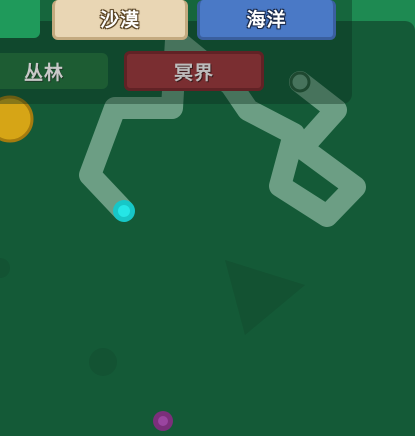  What do you see at coordinates (266, 20) in the screenshot?
I see `biome-tab-ocean: 海洋` at bounding box center [266, 20].